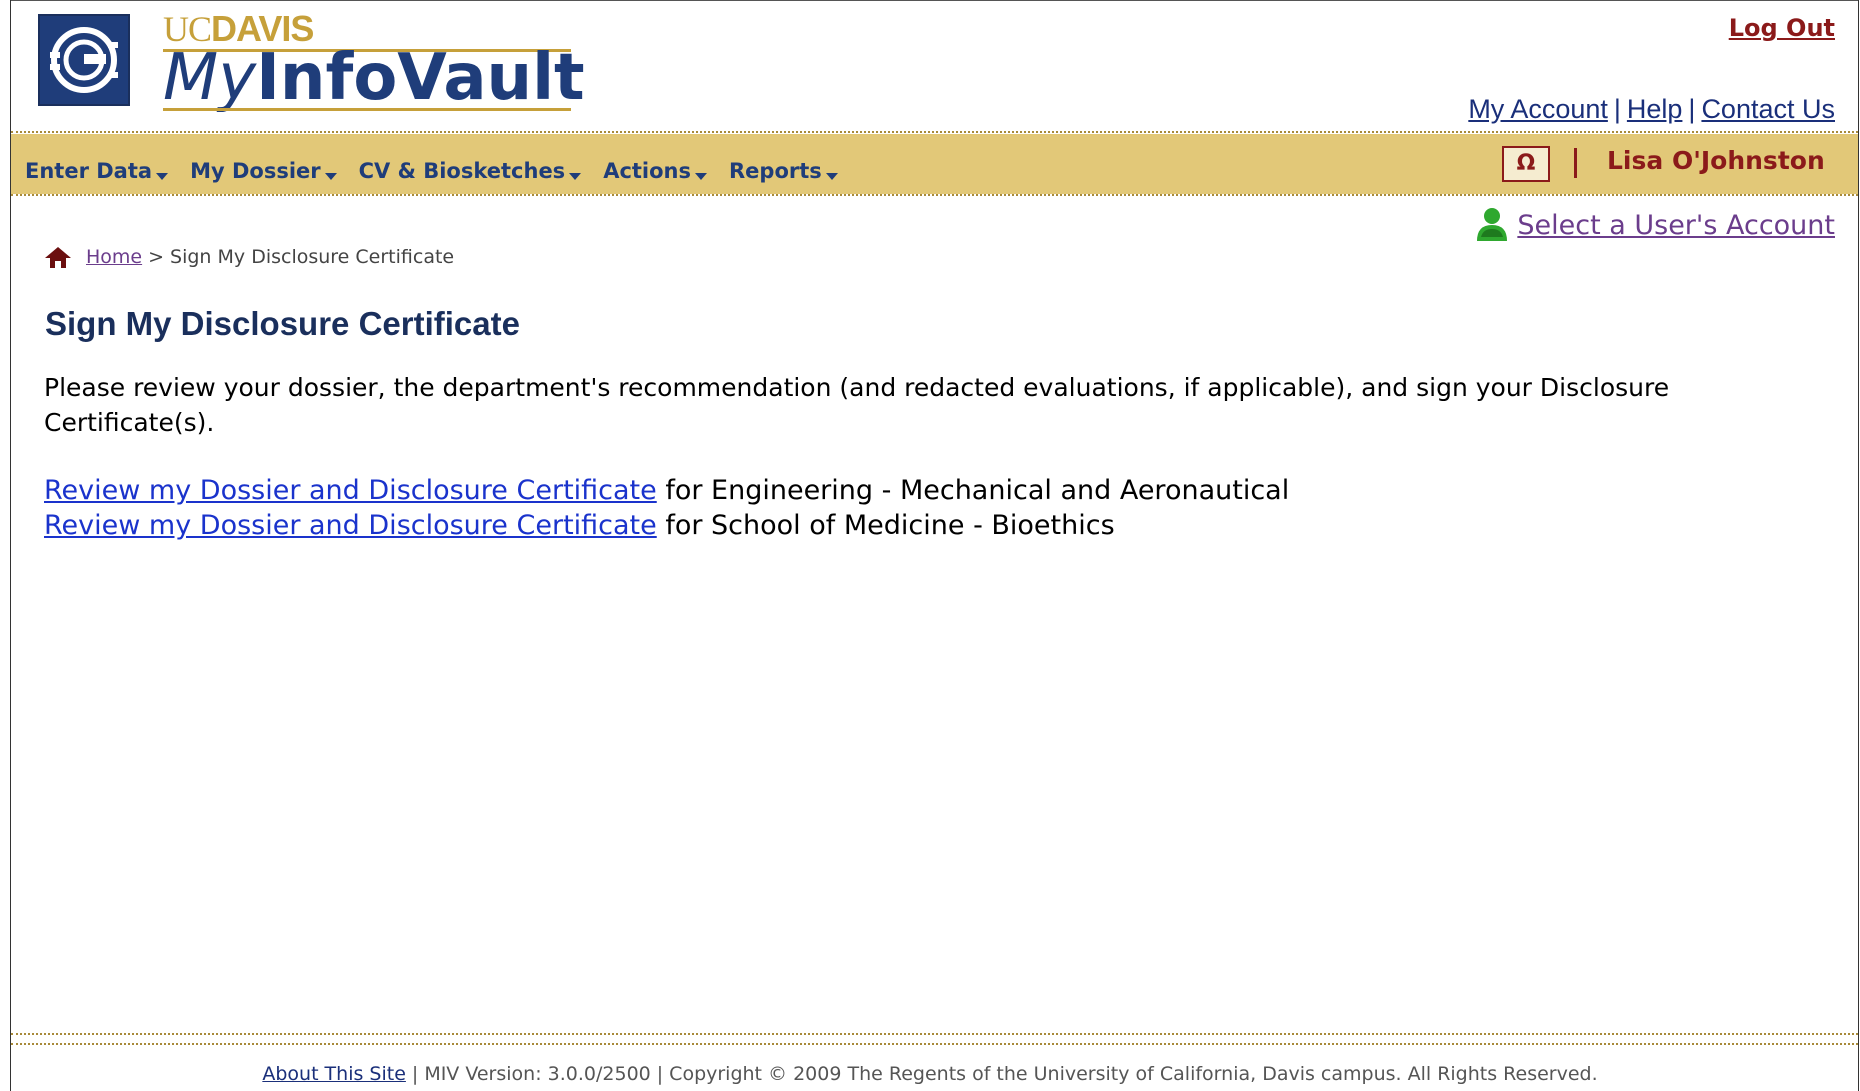  What do you see at coordinates (647, 171) in the screenshot?
I see `nav-item-label: Actions` at bounding box center [647, 171].